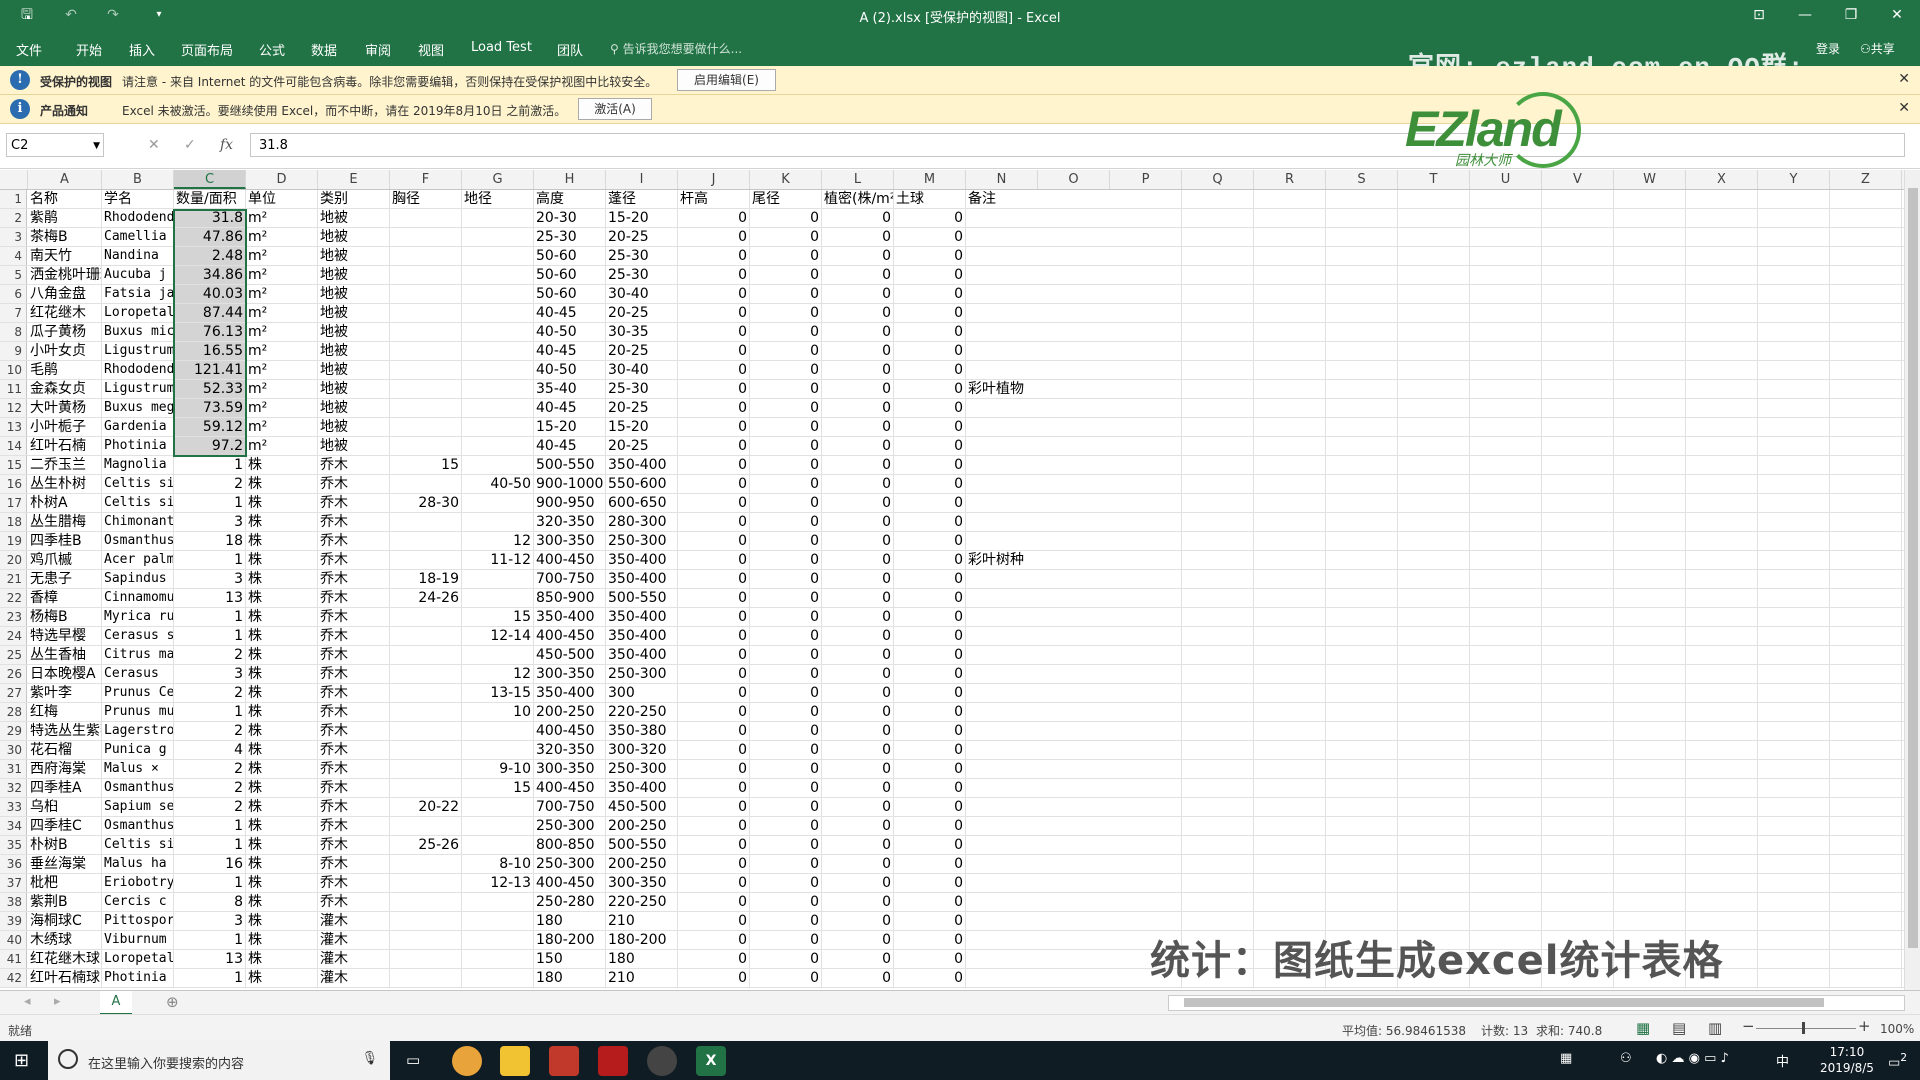 The height and width of the screenshot is (1080, 1920). Describe the element at coordinates (642, 179) in the screenshot. I see `column-header-i: I` at that location.